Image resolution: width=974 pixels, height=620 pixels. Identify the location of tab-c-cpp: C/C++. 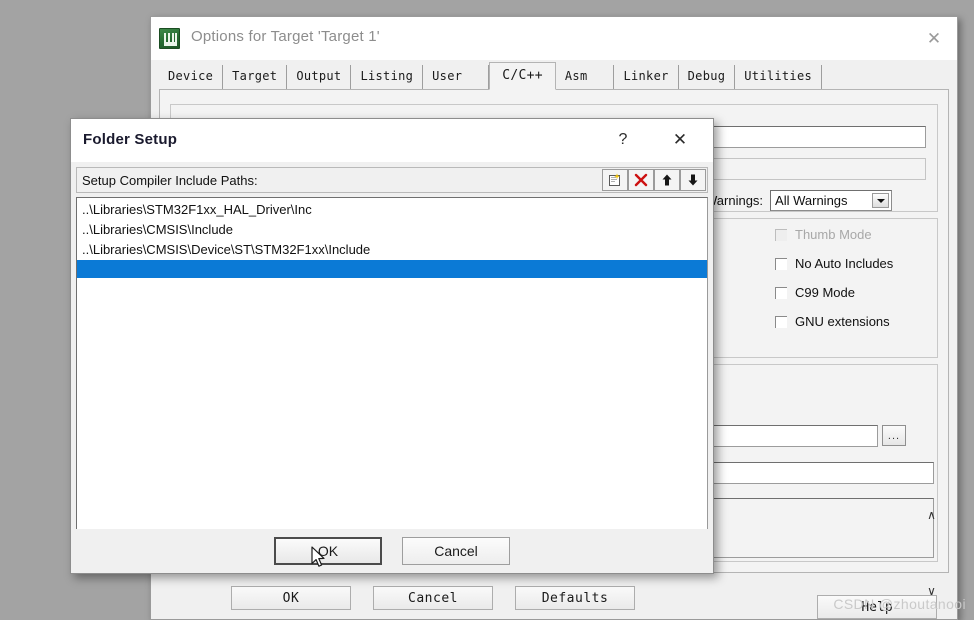
(522, 76).